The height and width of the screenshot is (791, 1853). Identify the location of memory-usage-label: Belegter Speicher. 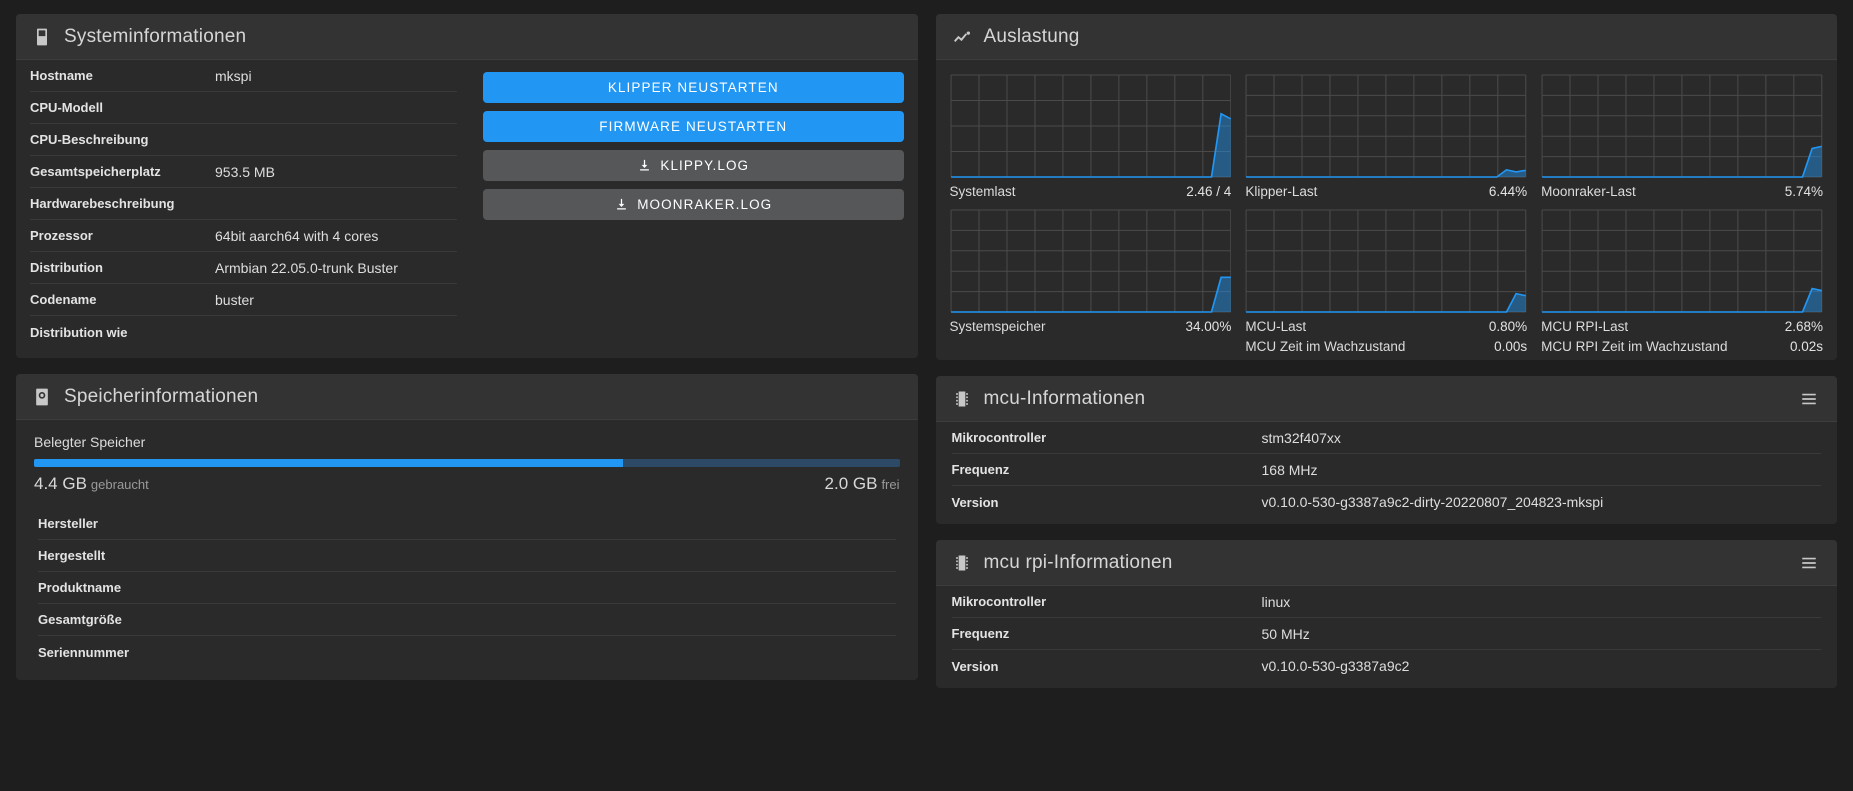
(90, 442).